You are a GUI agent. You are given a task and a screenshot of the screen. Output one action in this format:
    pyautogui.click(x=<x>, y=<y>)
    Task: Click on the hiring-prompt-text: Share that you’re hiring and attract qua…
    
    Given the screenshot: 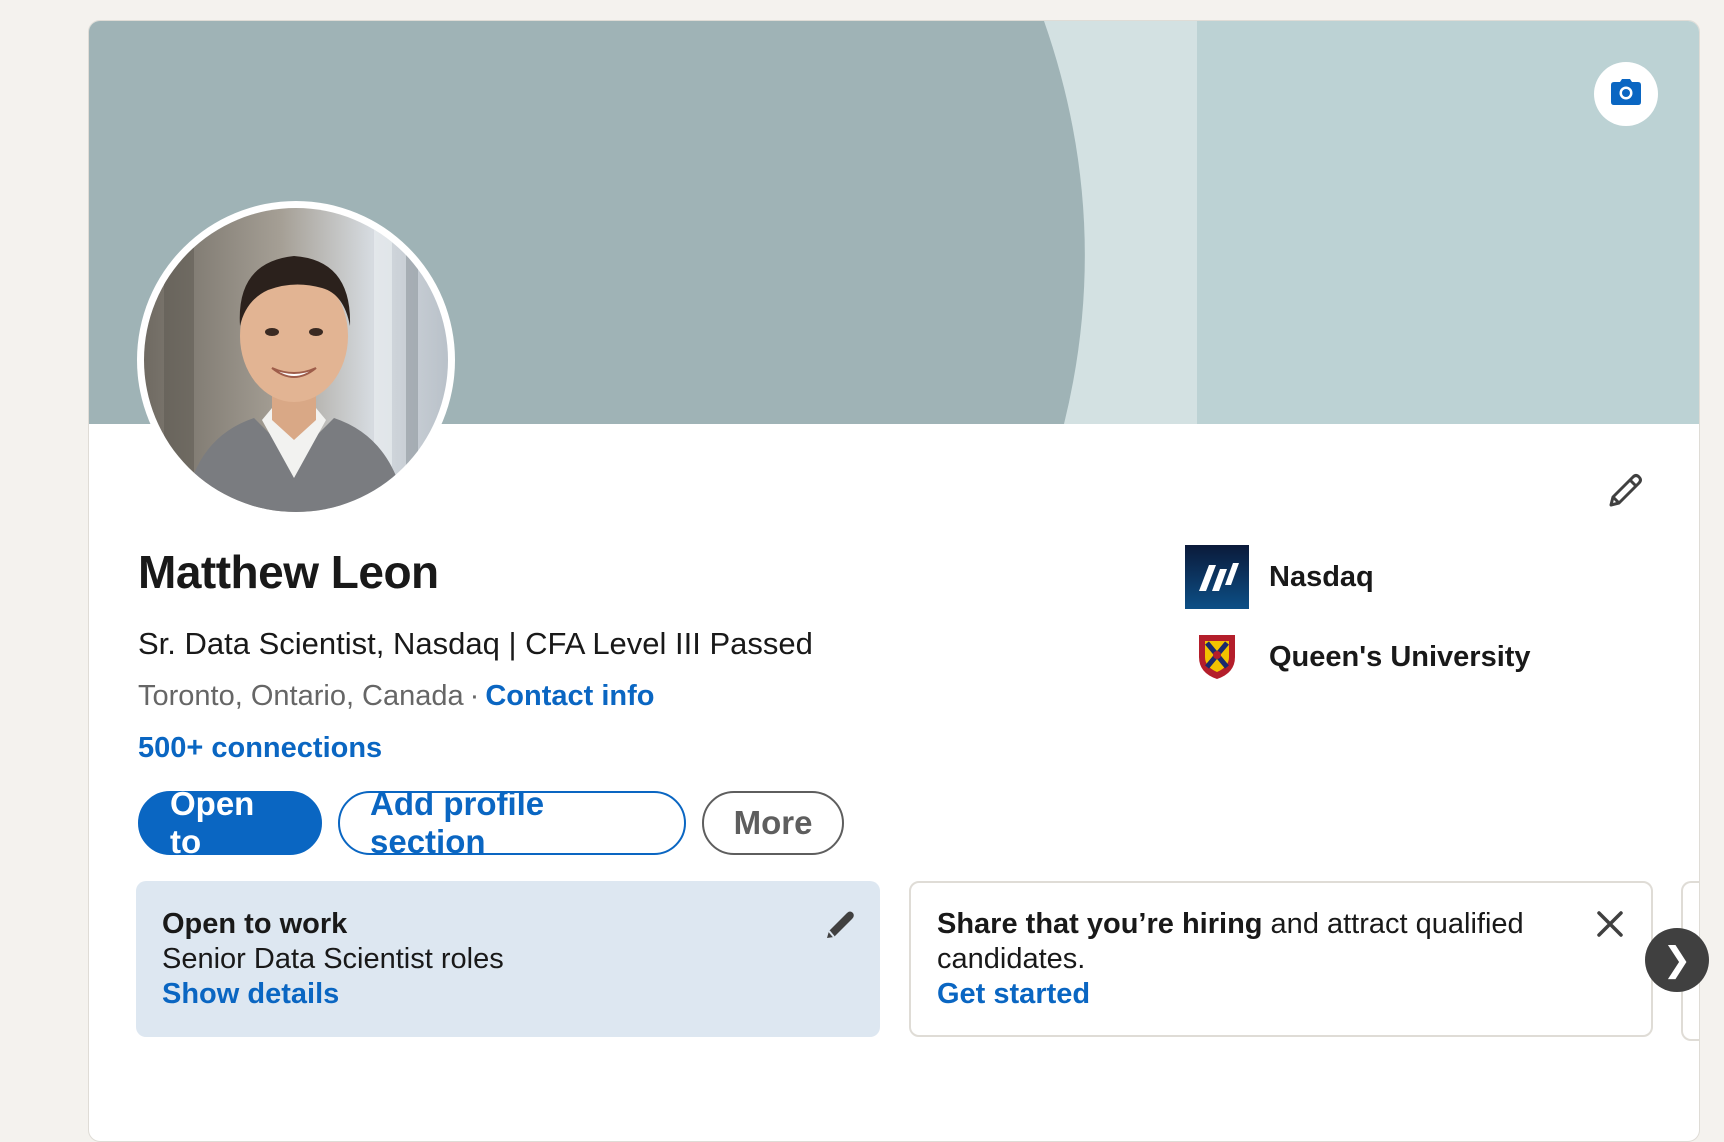 What is the action you would take?
    pyautogui.click(x=1237, y=942)
    